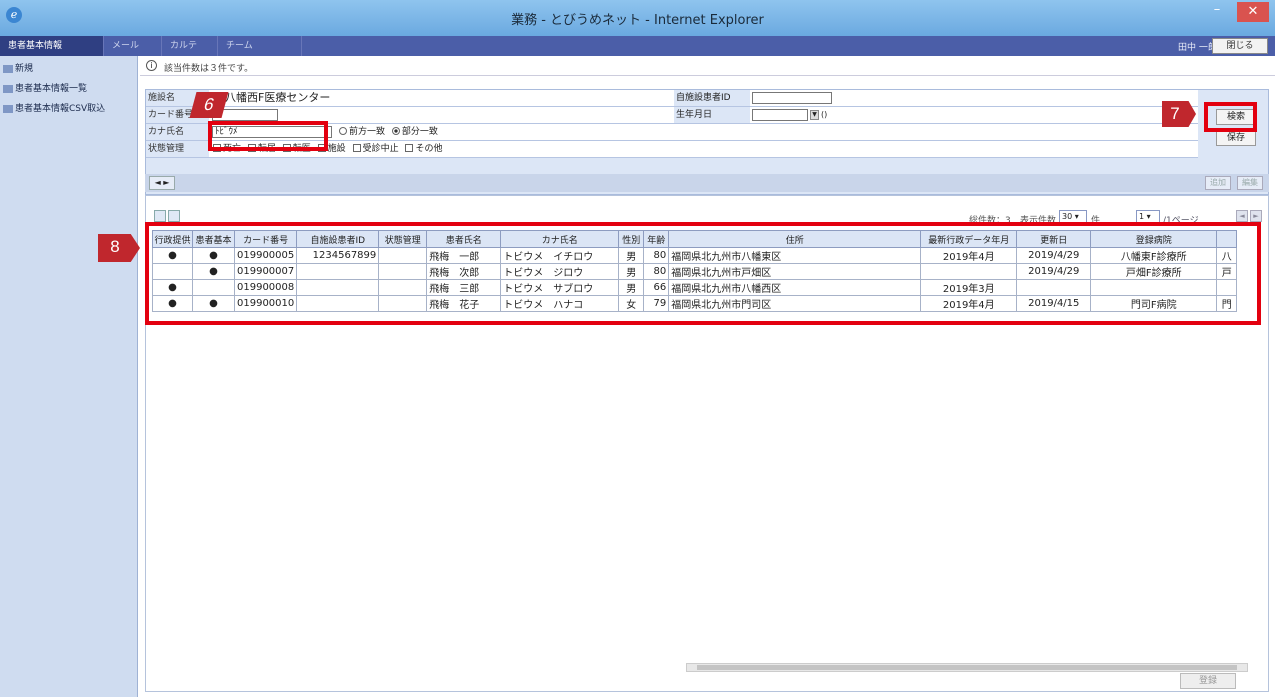 This screenshot has width=1275, height=697. Describe the element at coordinates (166, 132) in the screenshot. I see `kana-label: カナ氏名` at that location.